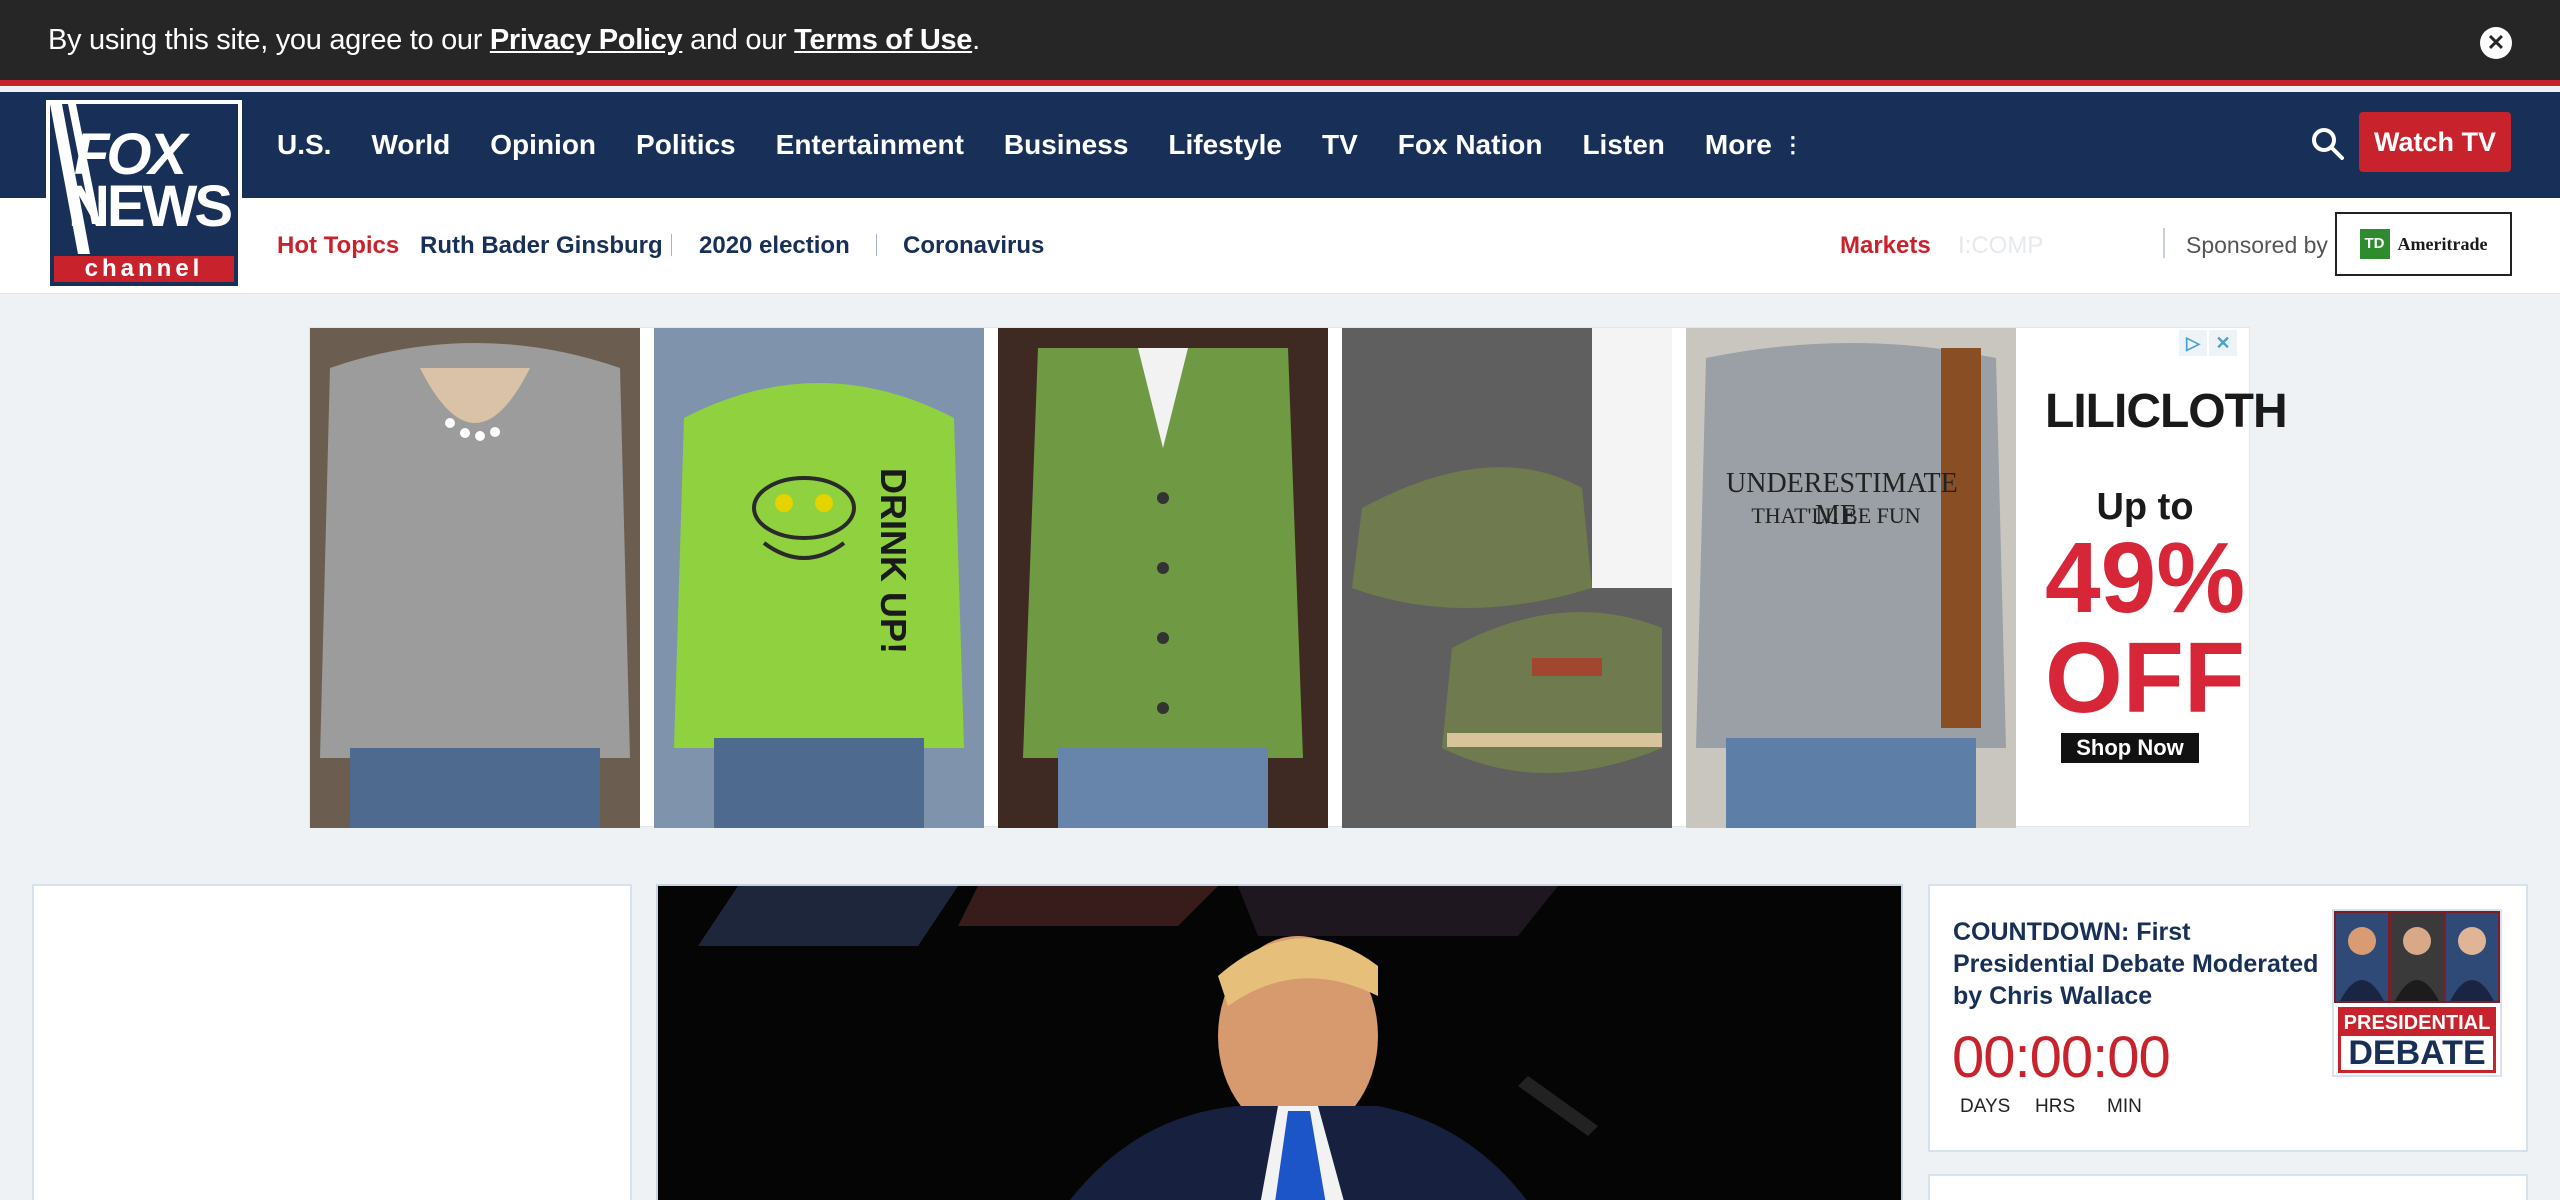 This screenshot has height=1200, width=2560. What do you see at coordinates (304, 145) in the screenshot?
I see `nav-item-us: U.S.` at bounding box center [304, 145].